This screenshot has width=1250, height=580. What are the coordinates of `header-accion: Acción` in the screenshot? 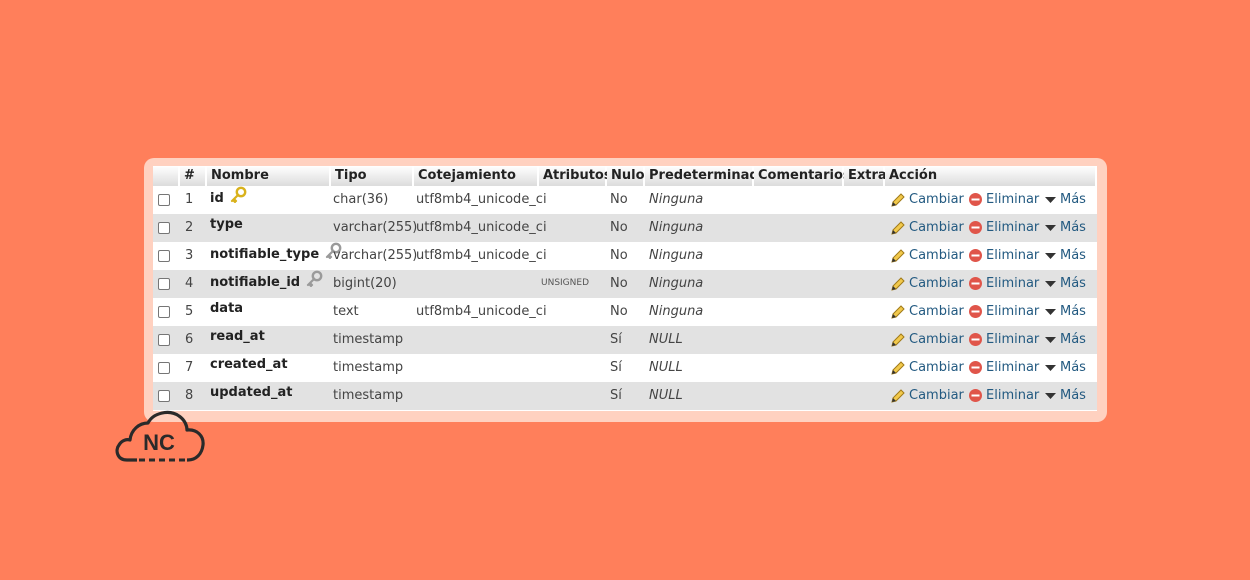 It's located at (991, 176).